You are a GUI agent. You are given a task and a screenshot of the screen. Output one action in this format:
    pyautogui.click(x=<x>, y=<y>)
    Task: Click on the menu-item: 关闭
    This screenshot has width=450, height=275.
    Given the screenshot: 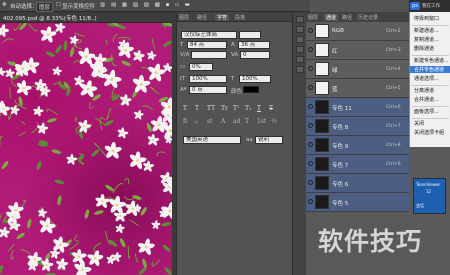 What is the action you would take?
    pyautogui.click(x=419, y=123)
    